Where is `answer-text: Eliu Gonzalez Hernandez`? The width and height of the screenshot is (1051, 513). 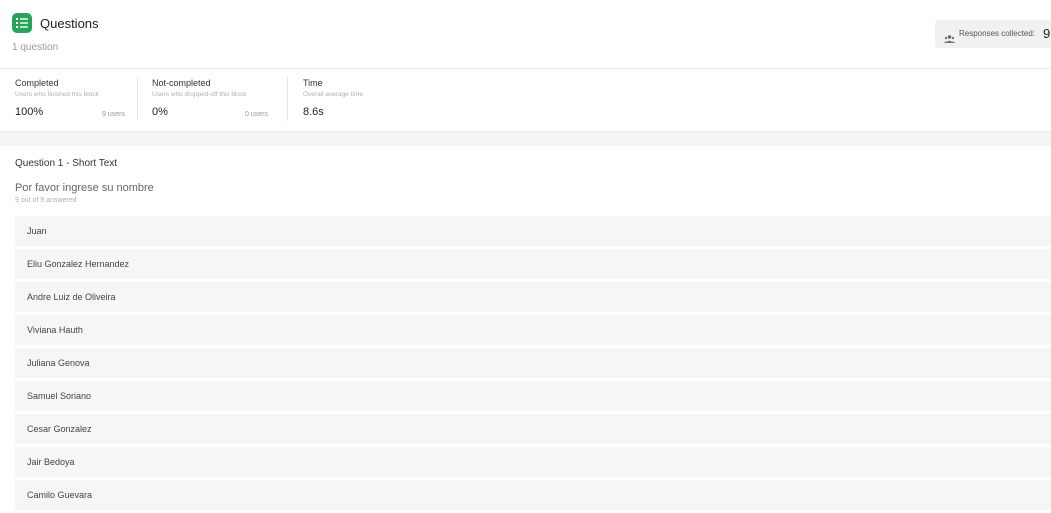 answer-text: Eliu Gonzalez Hernandez is located at coordinates (78, 264).